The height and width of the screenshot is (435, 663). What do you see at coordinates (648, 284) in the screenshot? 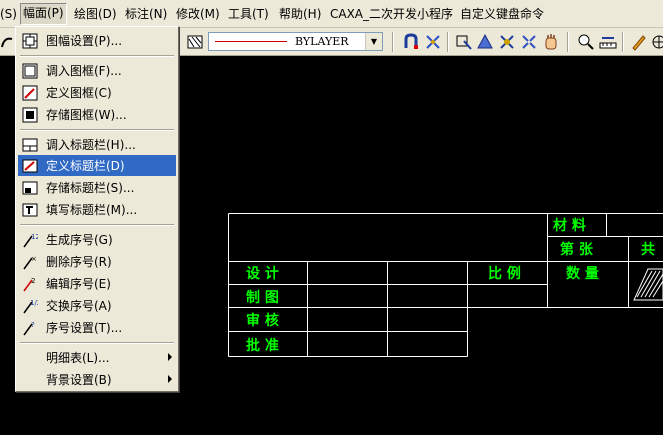
I see `hatch-symbol` at bounding box center [648, 284].